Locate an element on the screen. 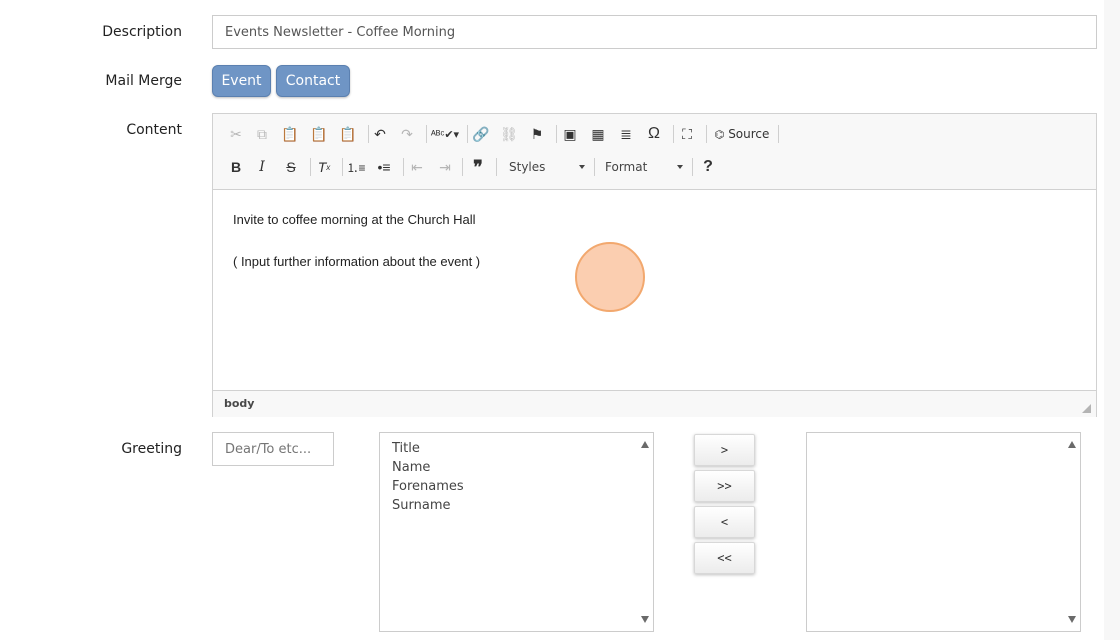  source-icon: ⌬ is located at coordinates (719, 134).